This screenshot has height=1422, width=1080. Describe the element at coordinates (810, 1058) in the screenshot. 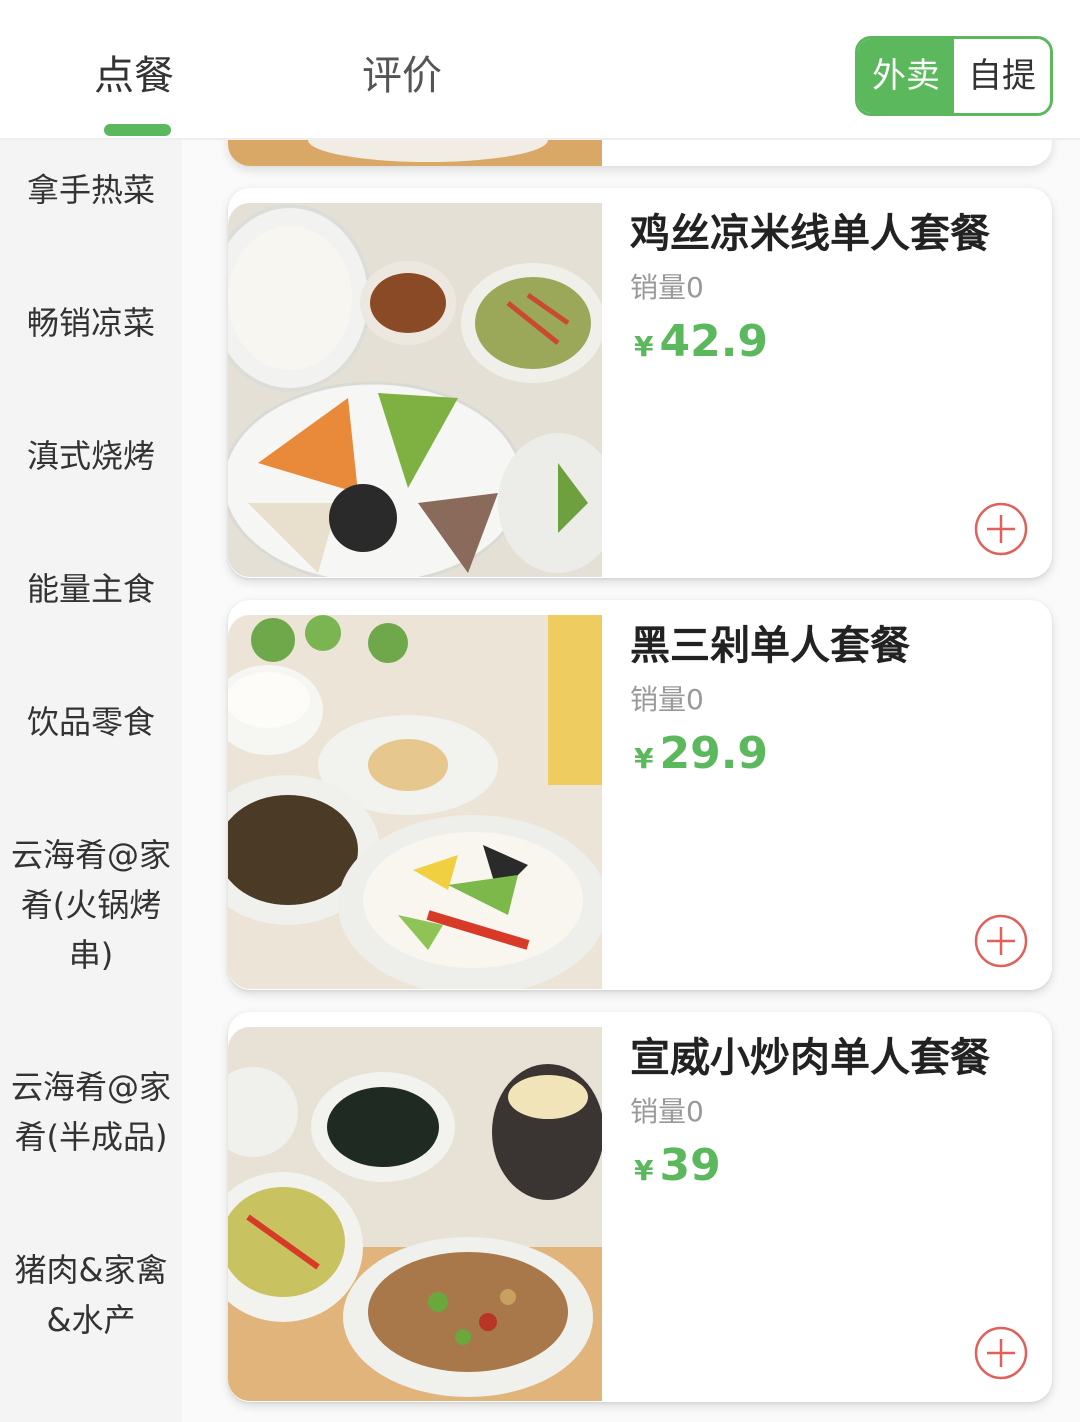

I see `dish-name: 宣威小炒肉单人套餐` at that location.